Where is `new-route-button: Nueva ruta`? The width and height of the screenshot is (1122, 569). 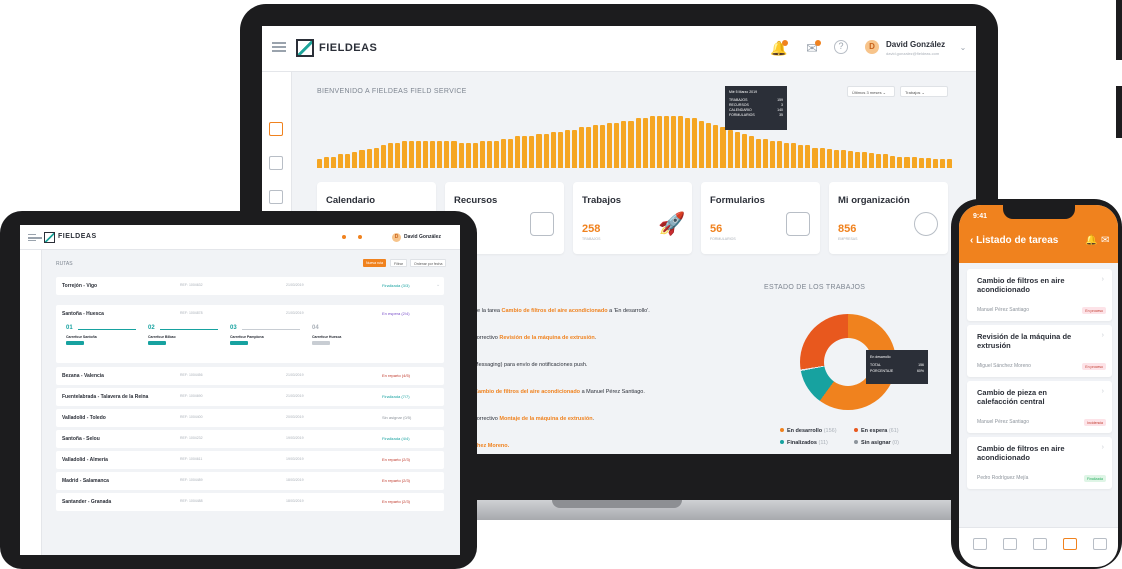 new-route-button: Nueva ruta is located at coordinates (375, 263).